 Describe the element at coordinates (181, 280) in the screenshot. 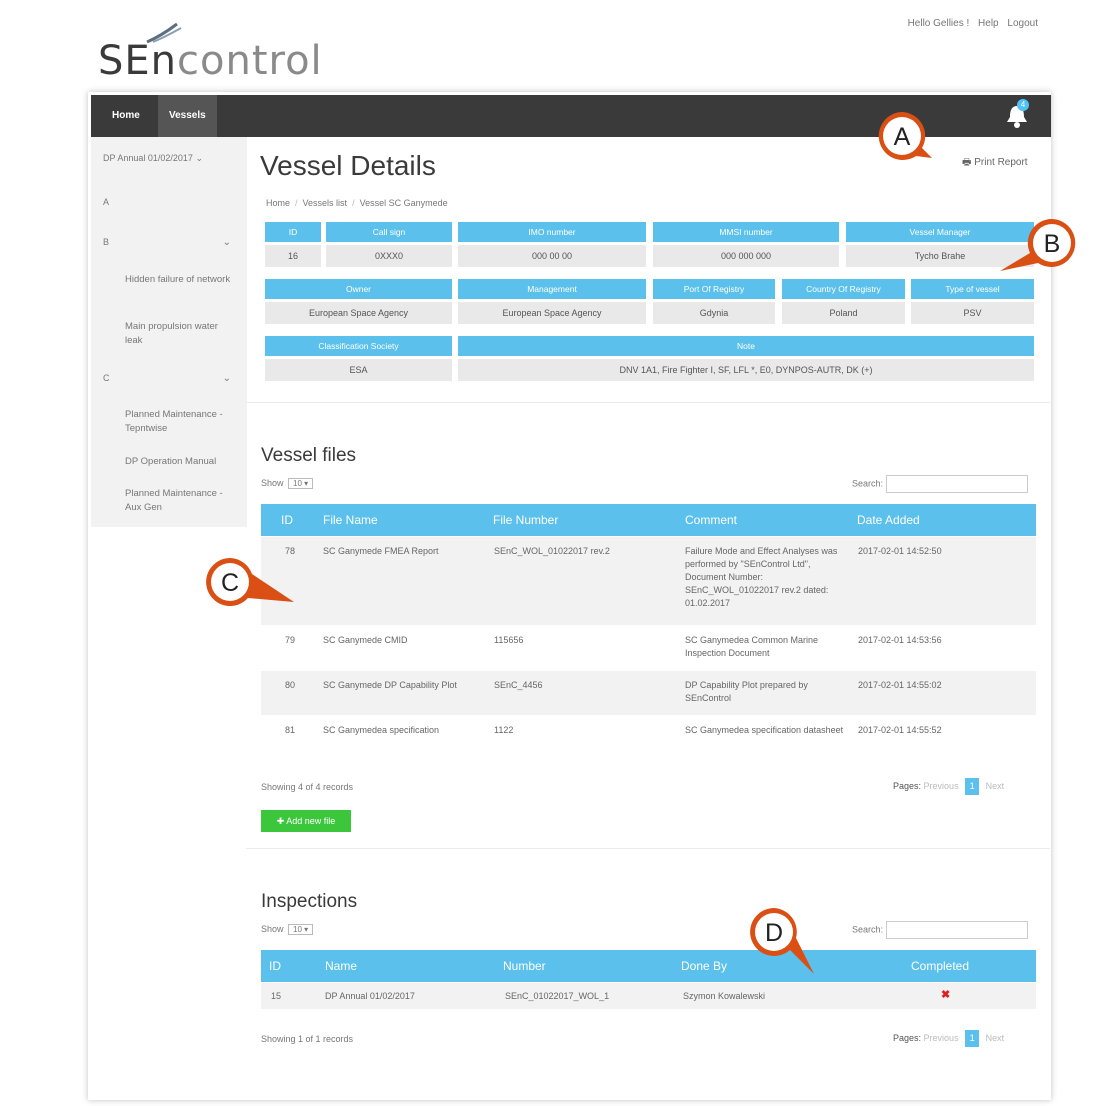

I see `sidebar-item-hidden-failure: Hidden failure of network` at that location.